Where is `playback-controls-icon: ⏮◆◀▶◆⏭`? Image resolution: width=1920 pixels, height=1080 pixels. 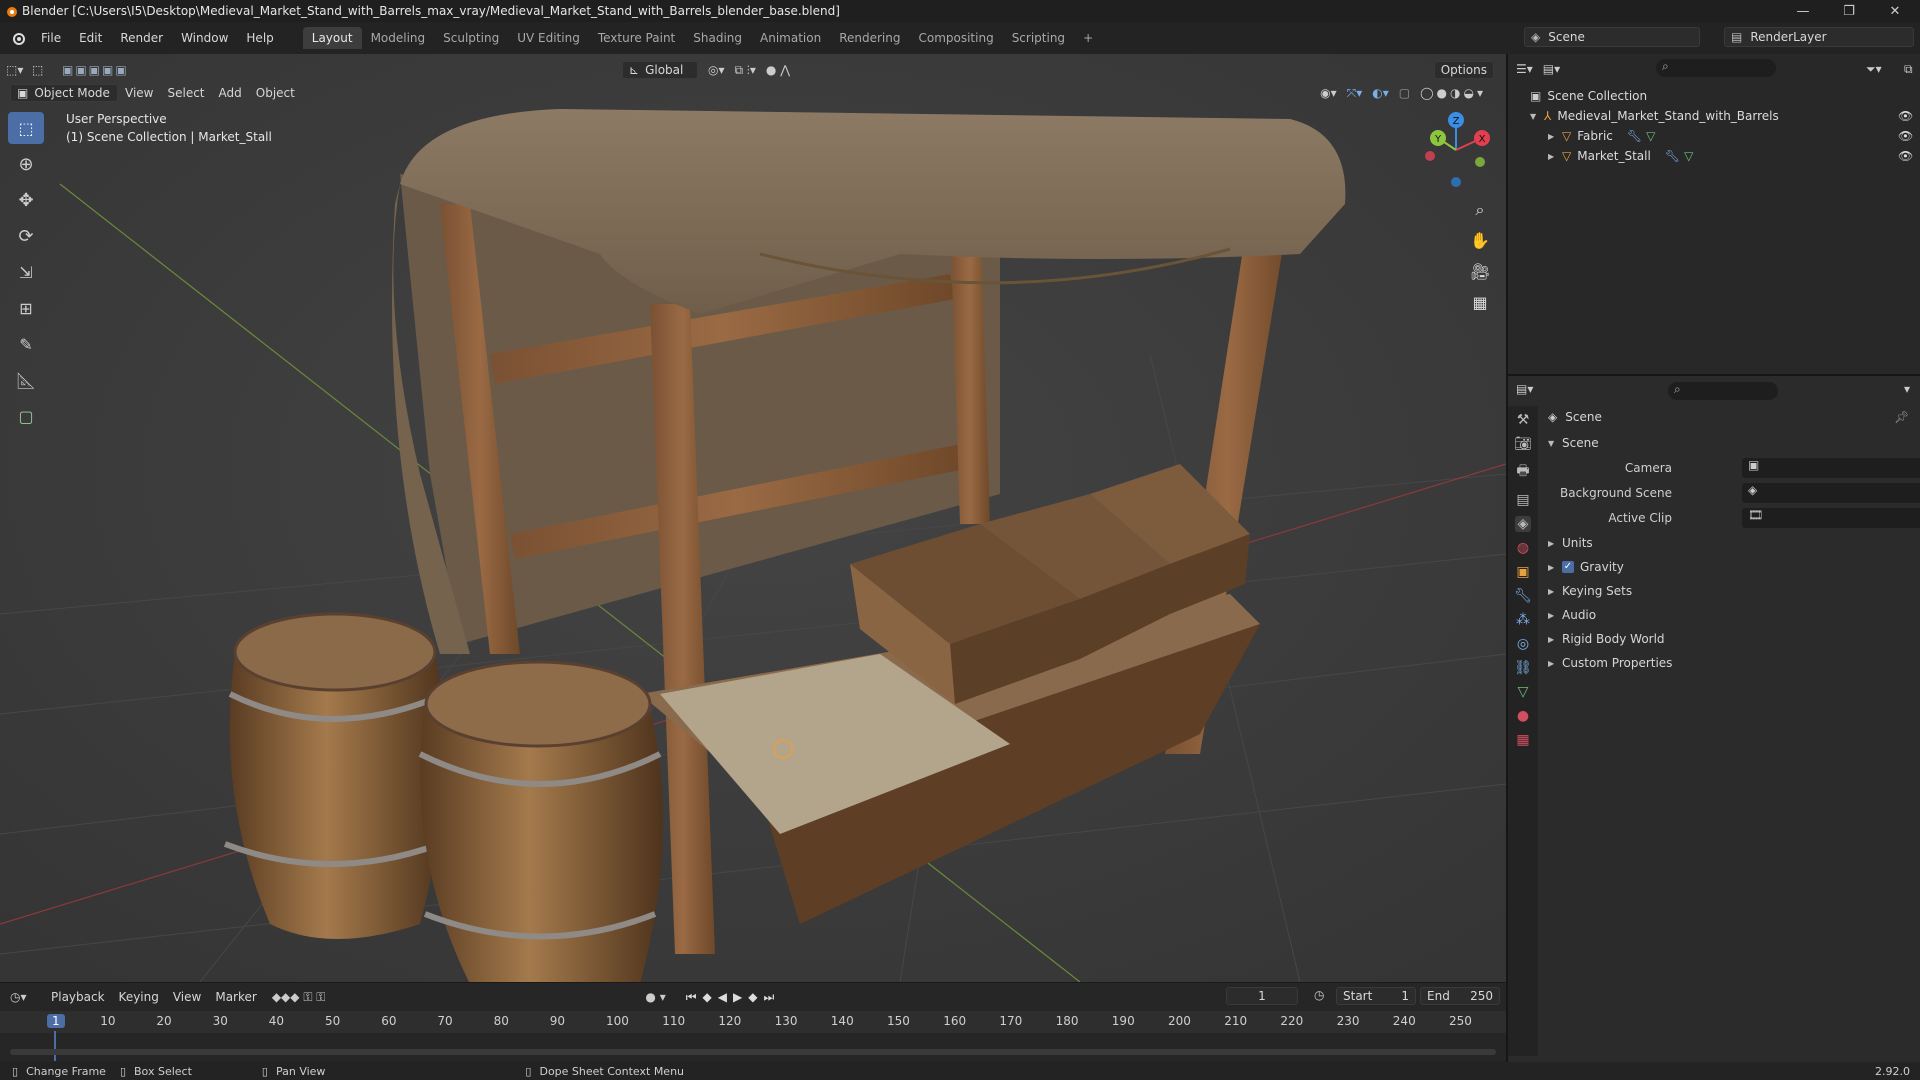 playback-controls-icon: ⏮◆◀▶◆⏭ is located at coordinates (733, 997).